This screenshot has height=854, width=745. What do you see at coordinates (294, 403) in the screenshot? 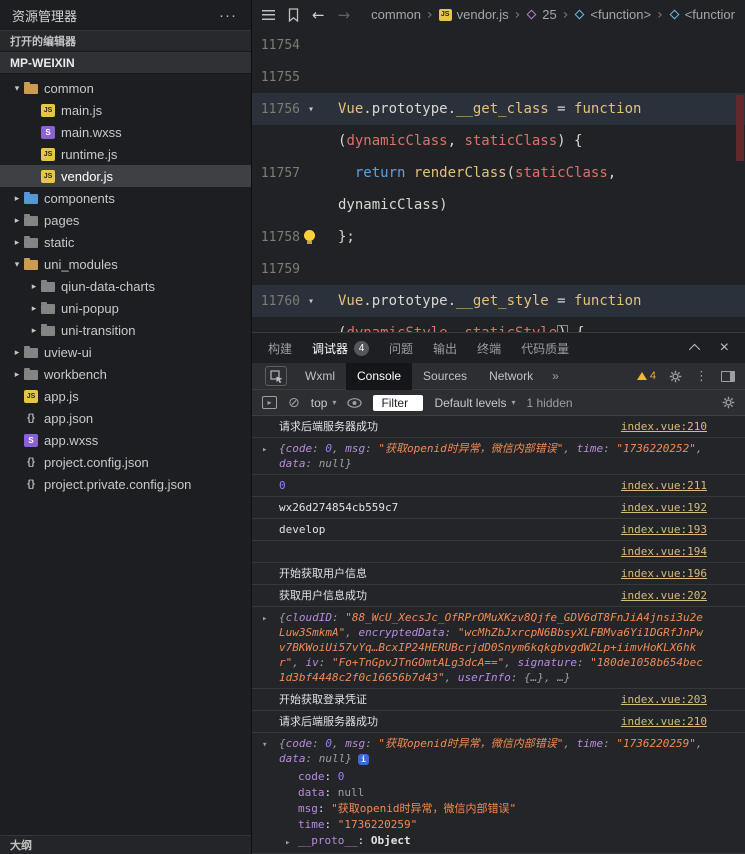
I see `clear-console-icon: ⊘` at bounding box center [294, 403].